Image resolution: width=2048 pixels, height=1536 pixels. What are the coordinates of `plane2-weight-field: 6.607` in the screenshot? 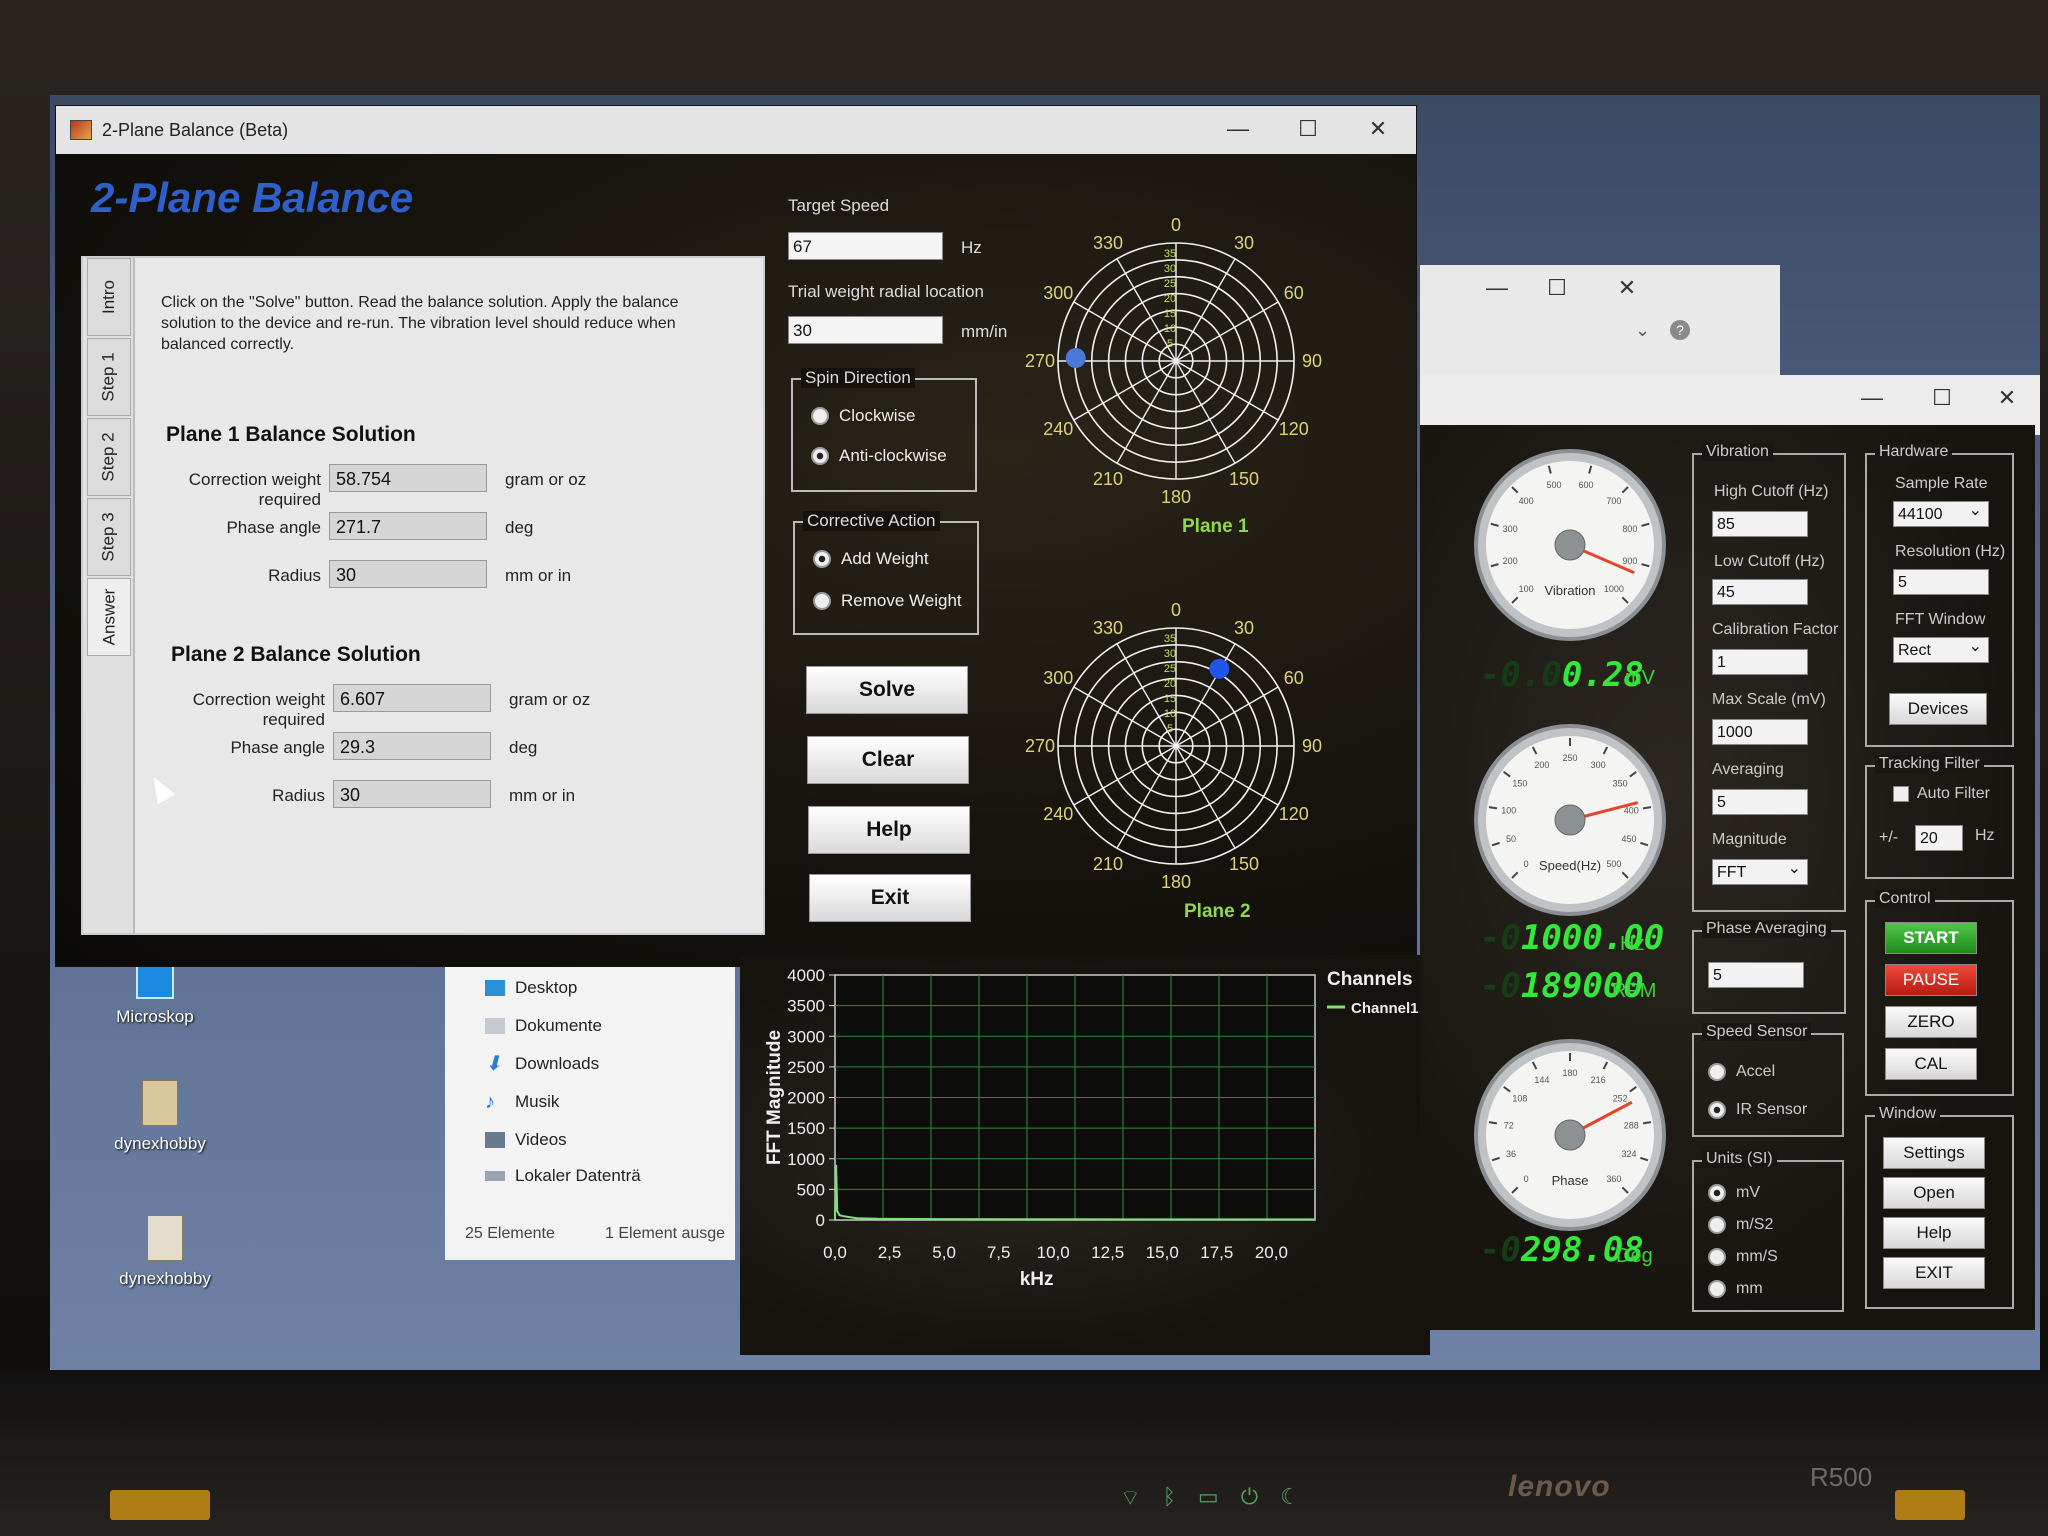 It's located at (412, 698).